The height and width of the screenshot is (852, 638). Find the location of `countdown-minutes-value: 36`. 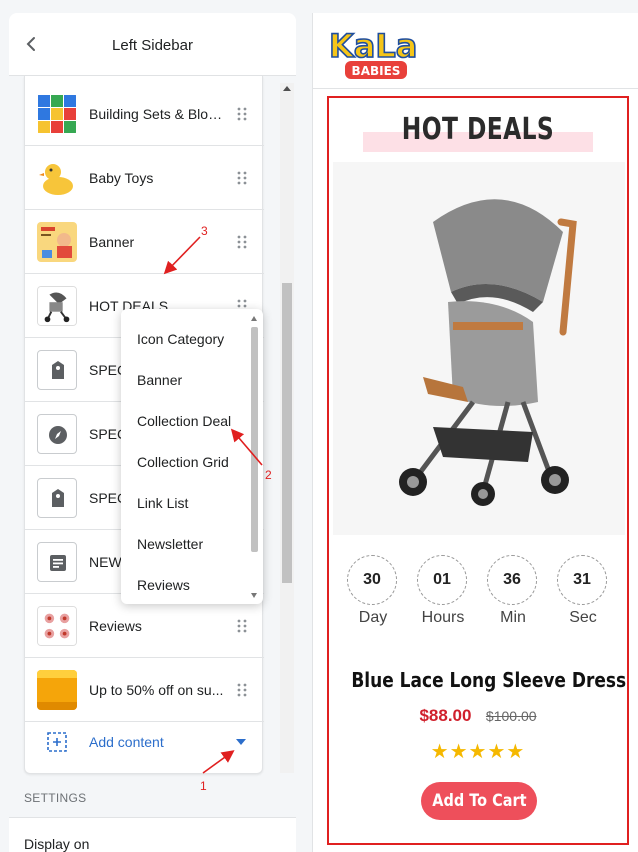

countdown-minutes-value: 36 is located at coordinates (512, 580).